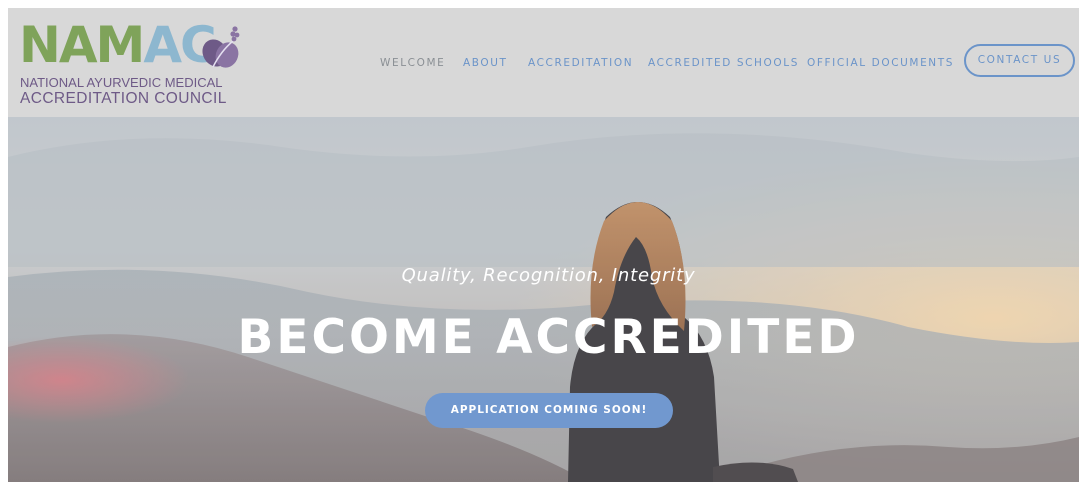  What do you see at coordinates (82, 45) in the screenshot?
I see `logo-wordmark-part1: NAM` at bounding box center [82, 45].